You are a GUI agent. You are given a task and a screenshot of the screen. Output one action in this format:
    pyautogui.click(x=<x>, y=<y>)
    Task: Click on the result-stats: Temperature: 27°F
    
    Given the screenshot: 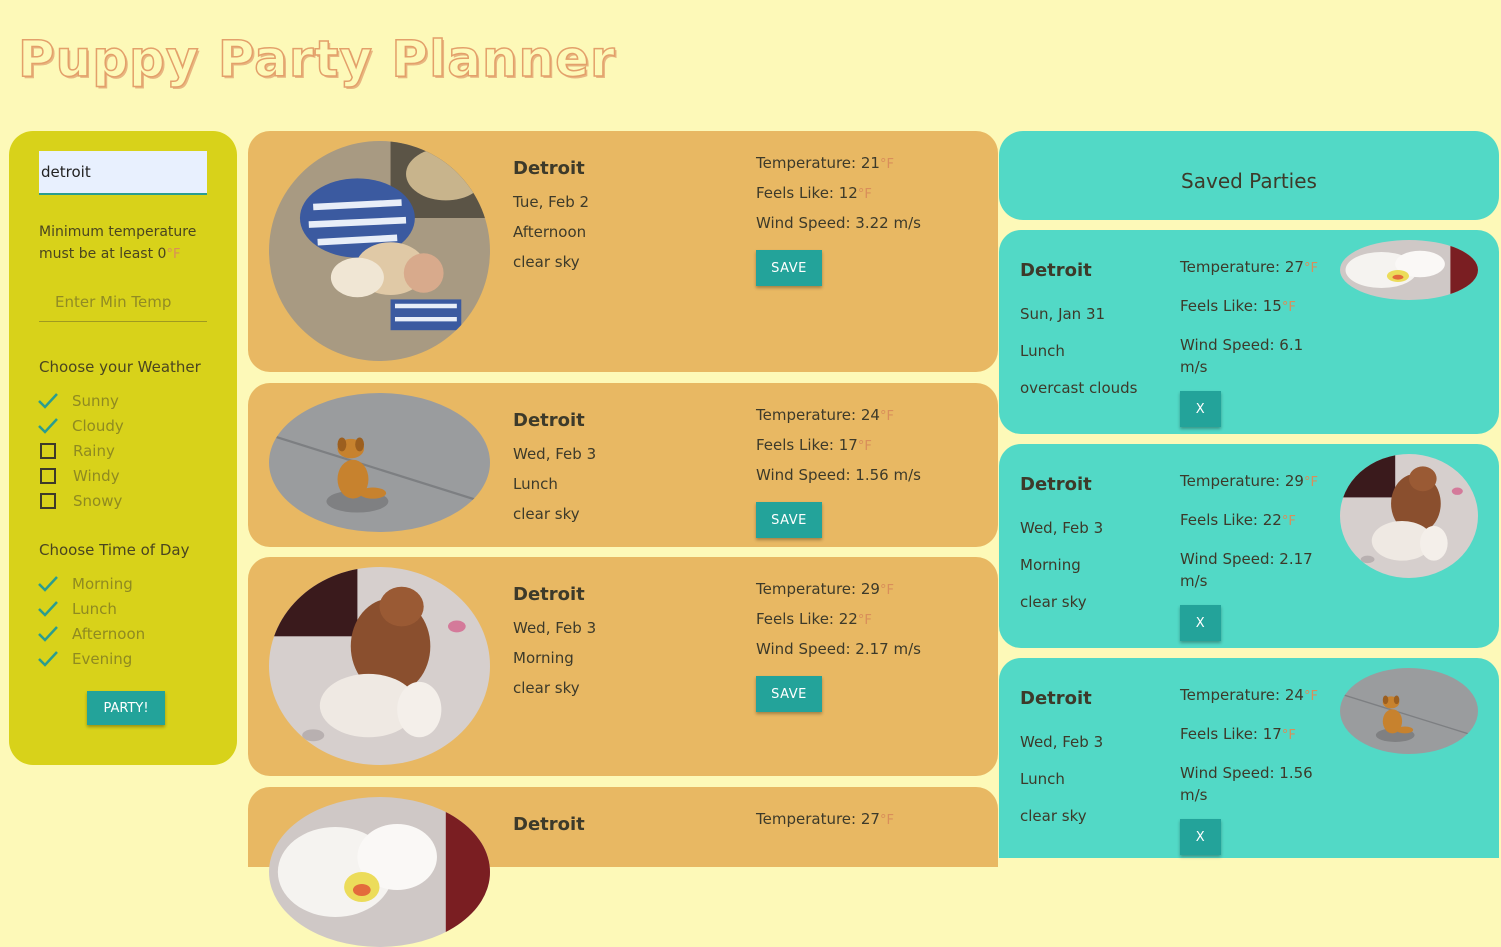 What is the action you would take?
    pyautogui.click(x=825, y=823)
    